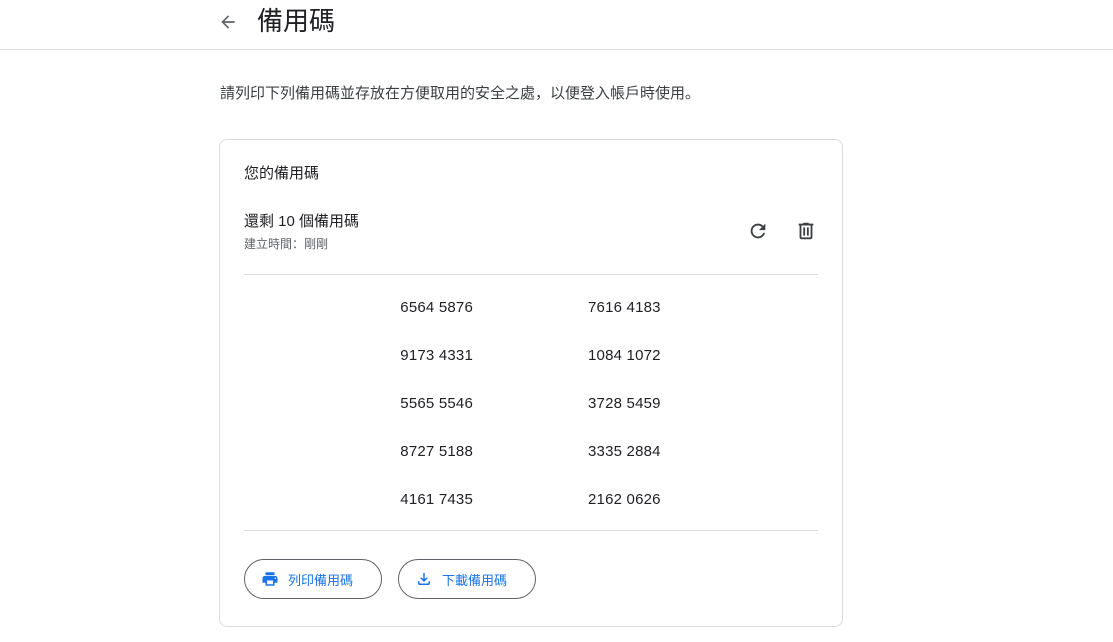 The width and height of the screenshot is (1113, 642). What do you see at coordinates (436, 403) in the screenshot?
I see `backup-code: 5565 5546` at bounding box center [436, 403].